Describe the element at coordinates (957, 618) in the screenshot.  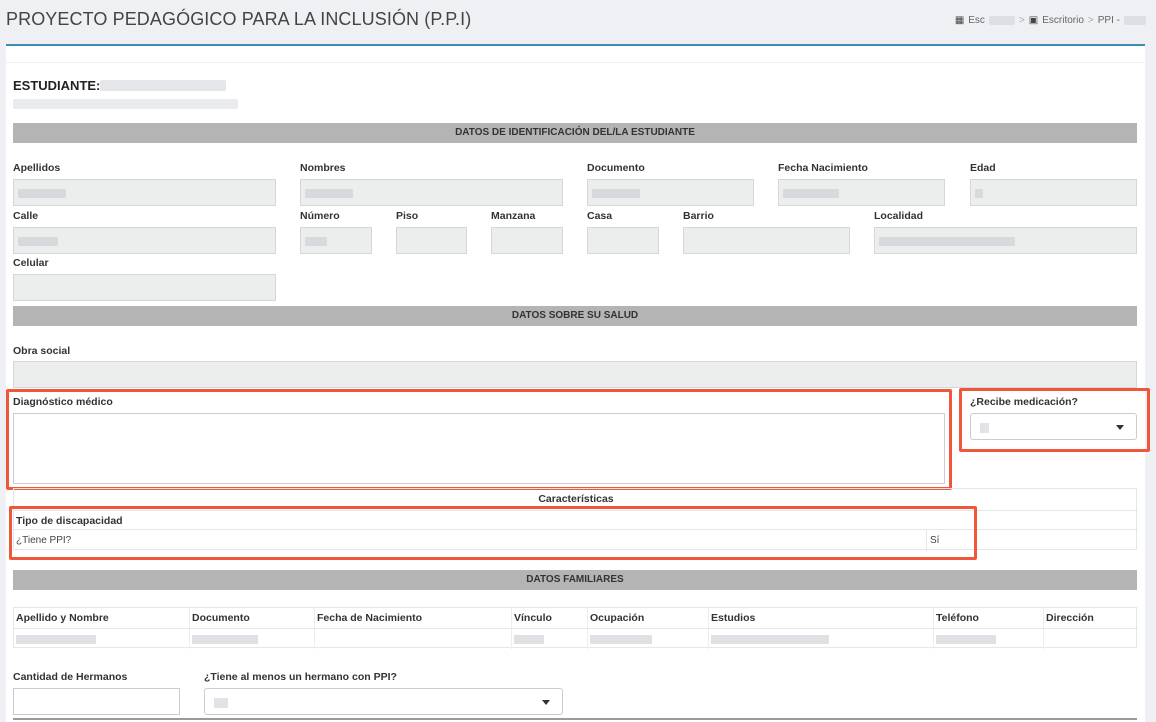
I see `col-telefono: Teléfono` at that location.